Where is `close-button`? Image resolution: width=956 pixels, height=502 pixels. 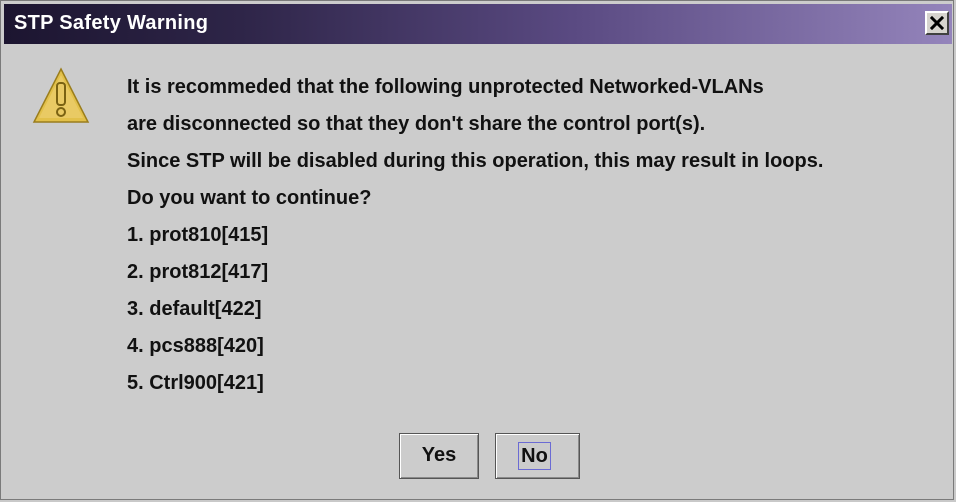
close-button is located at coordinates (937, 23).